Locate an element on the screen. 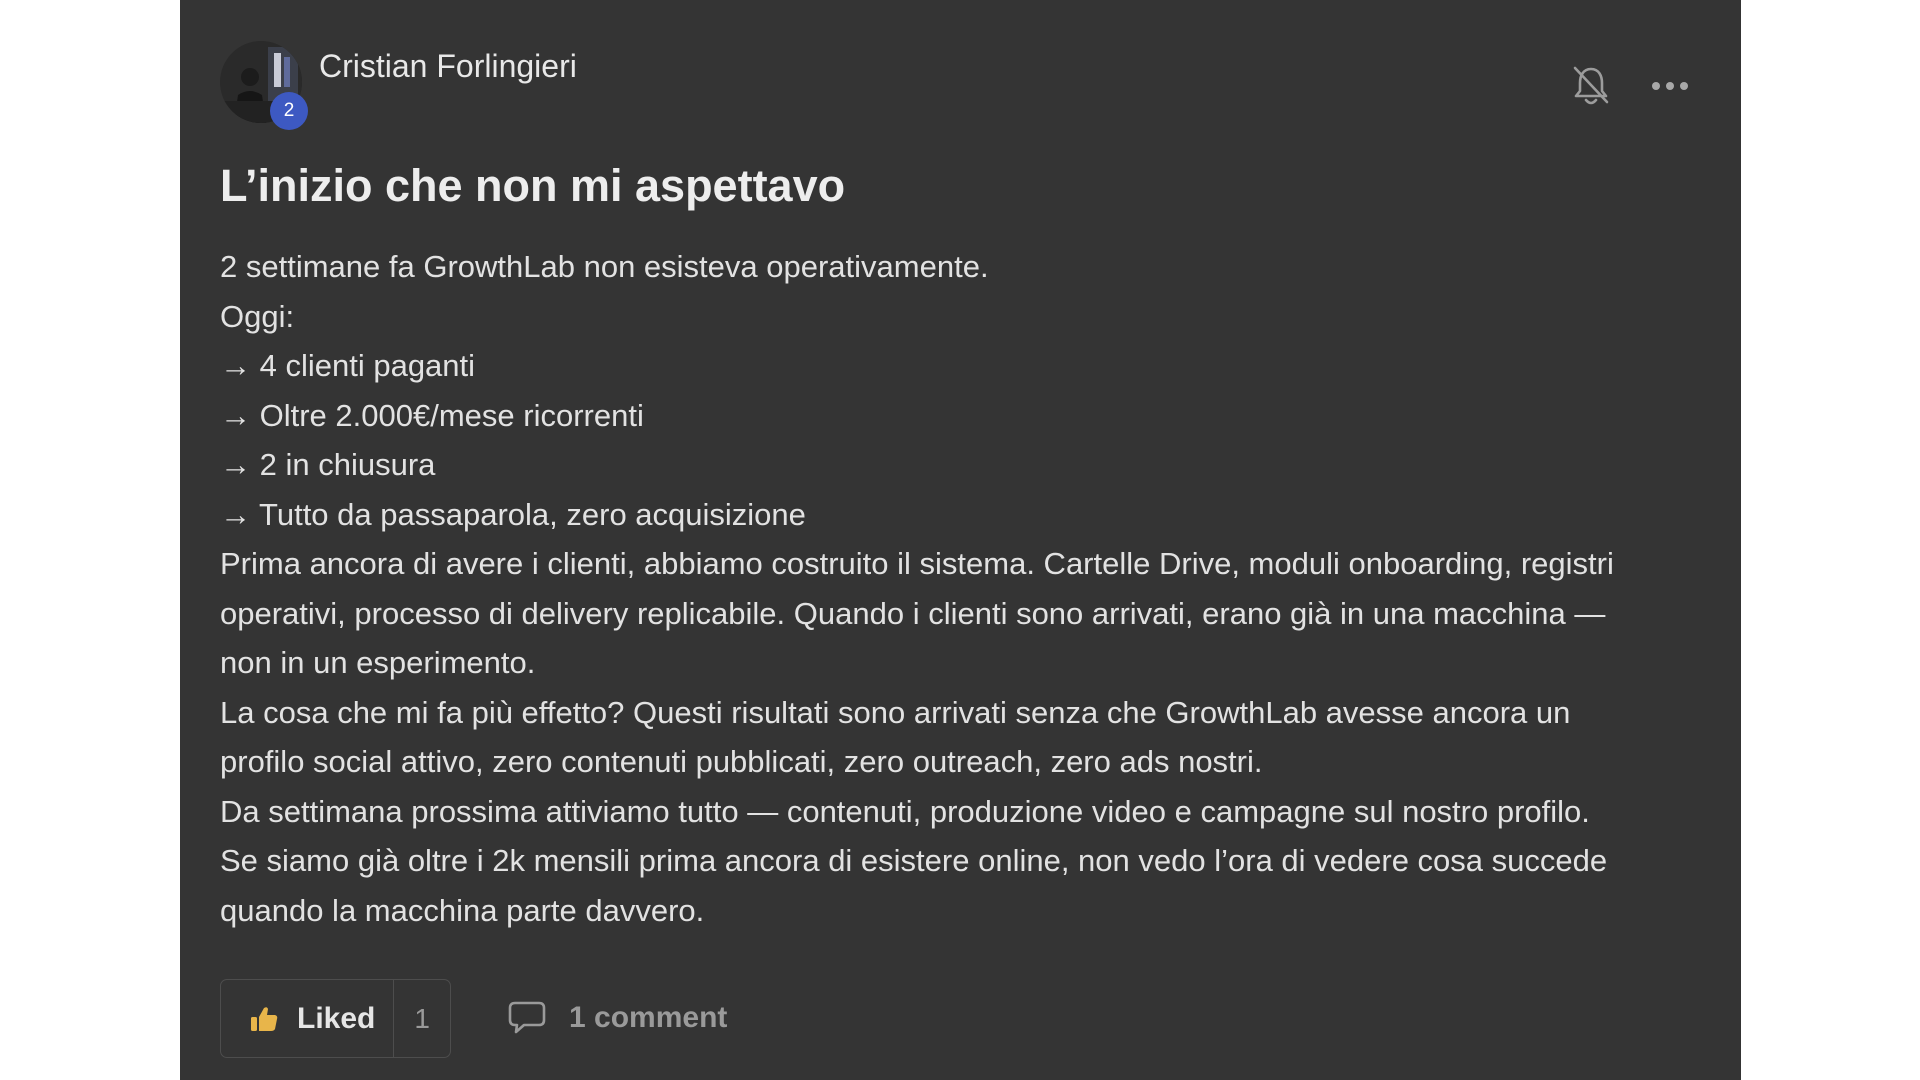 The image size is (1920, 1080). post-title: L’inizio che non mi aspettavo is located at coordinates (533, 185).